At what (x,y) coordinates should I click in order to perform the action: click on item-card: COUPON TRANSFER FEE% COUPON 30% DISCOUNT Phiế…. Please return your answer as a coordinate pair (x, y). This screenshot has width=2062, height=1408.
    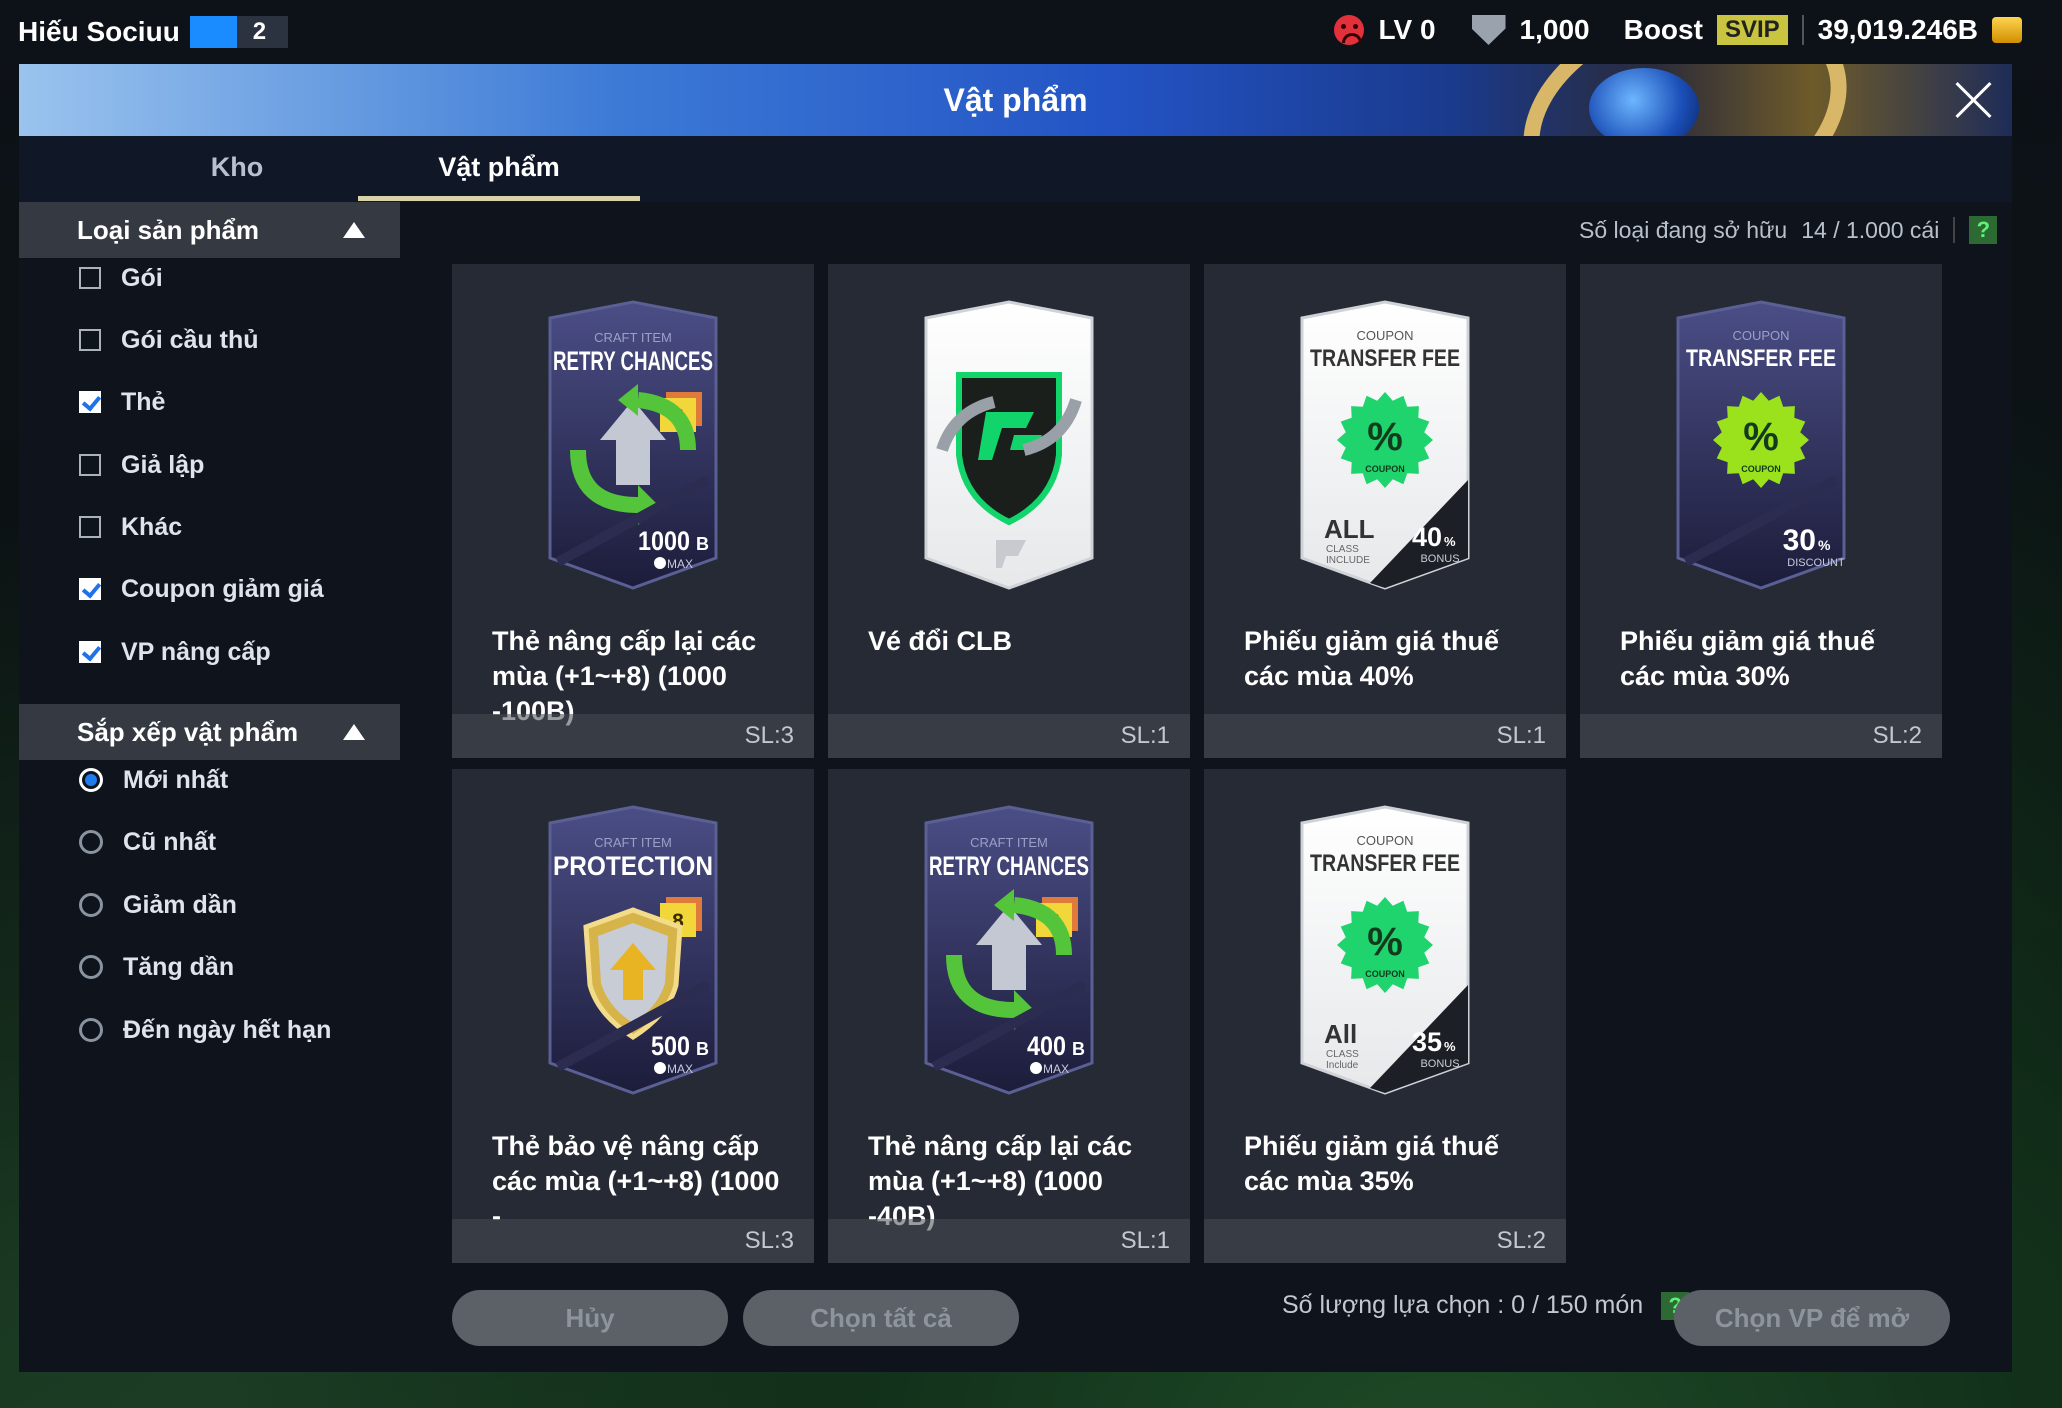
    Looking at the image, I should click on (1761, 511).